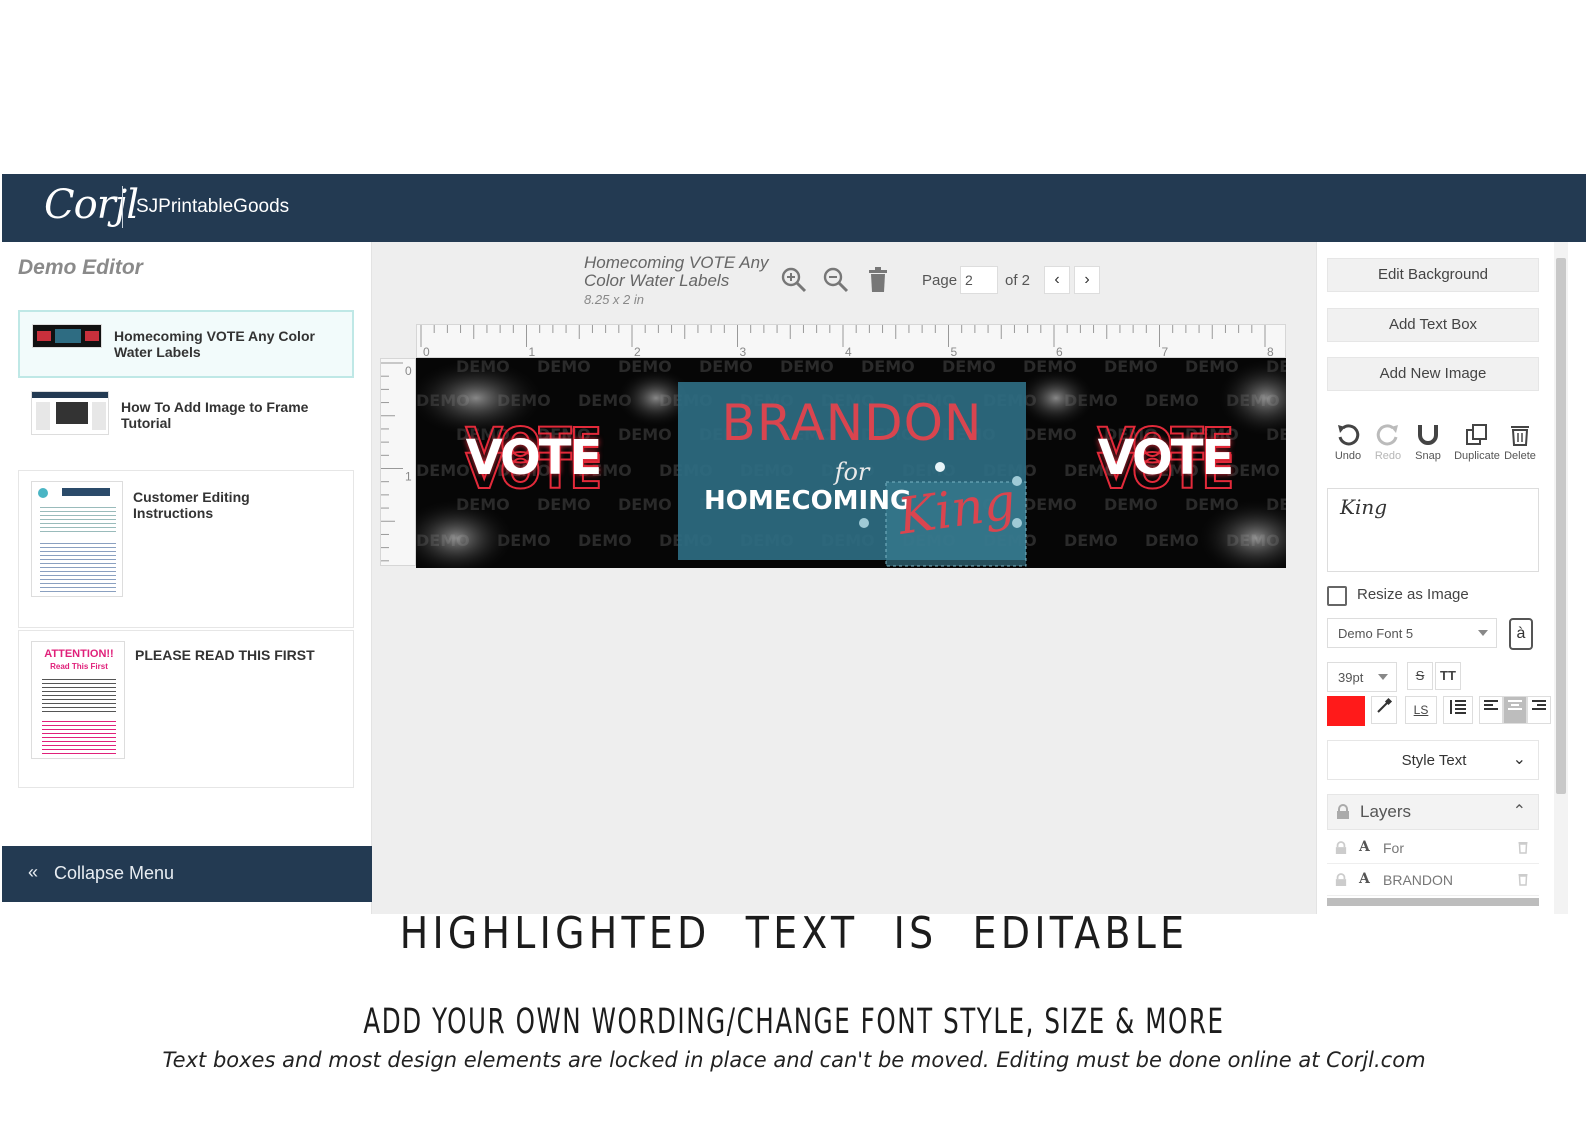 The width and height of the screenshot is (1588, 1134). I want to click on eyedropper-icon, so click(1385, 705).